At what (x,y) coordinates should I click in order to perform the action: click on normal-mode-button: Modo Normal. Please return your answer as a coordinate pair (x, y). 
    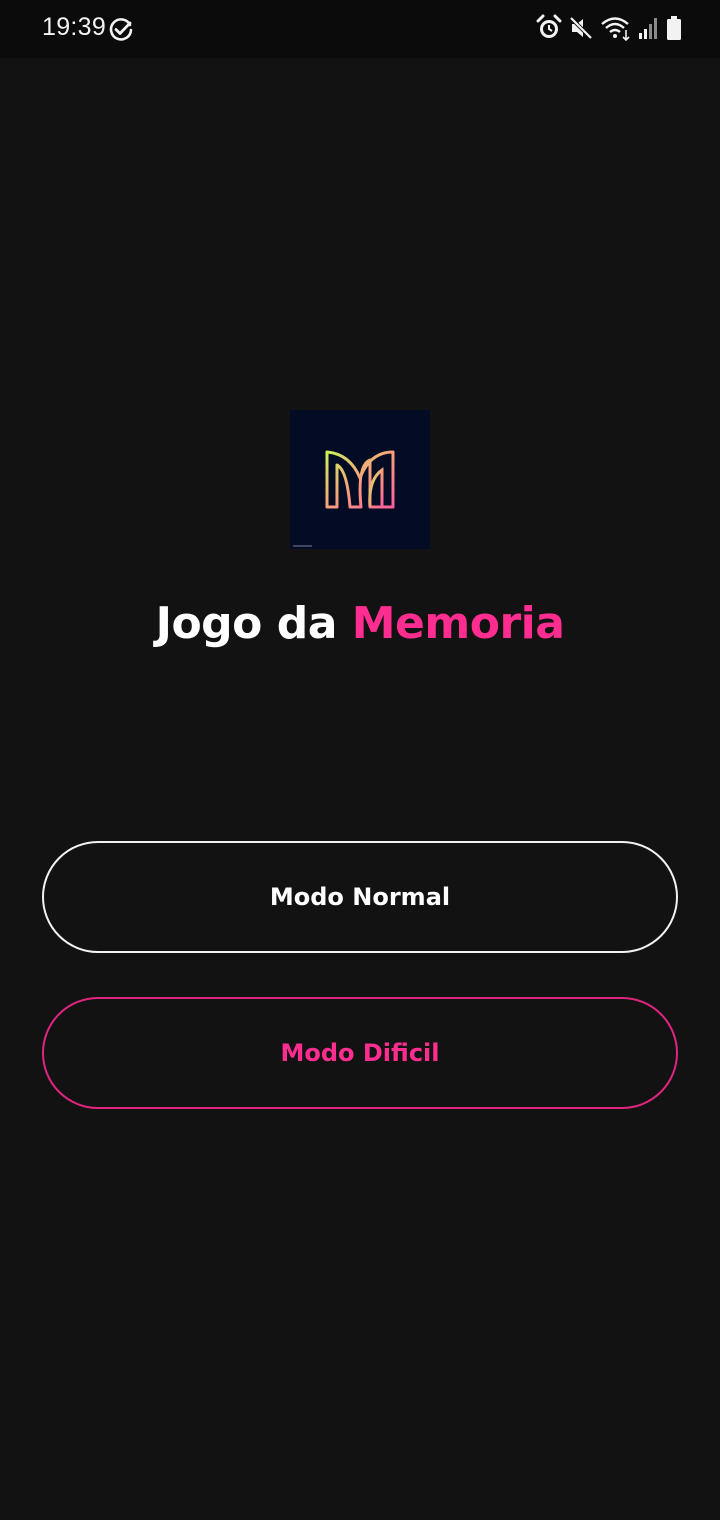
    Looking at the image, I should click on (360, 897).